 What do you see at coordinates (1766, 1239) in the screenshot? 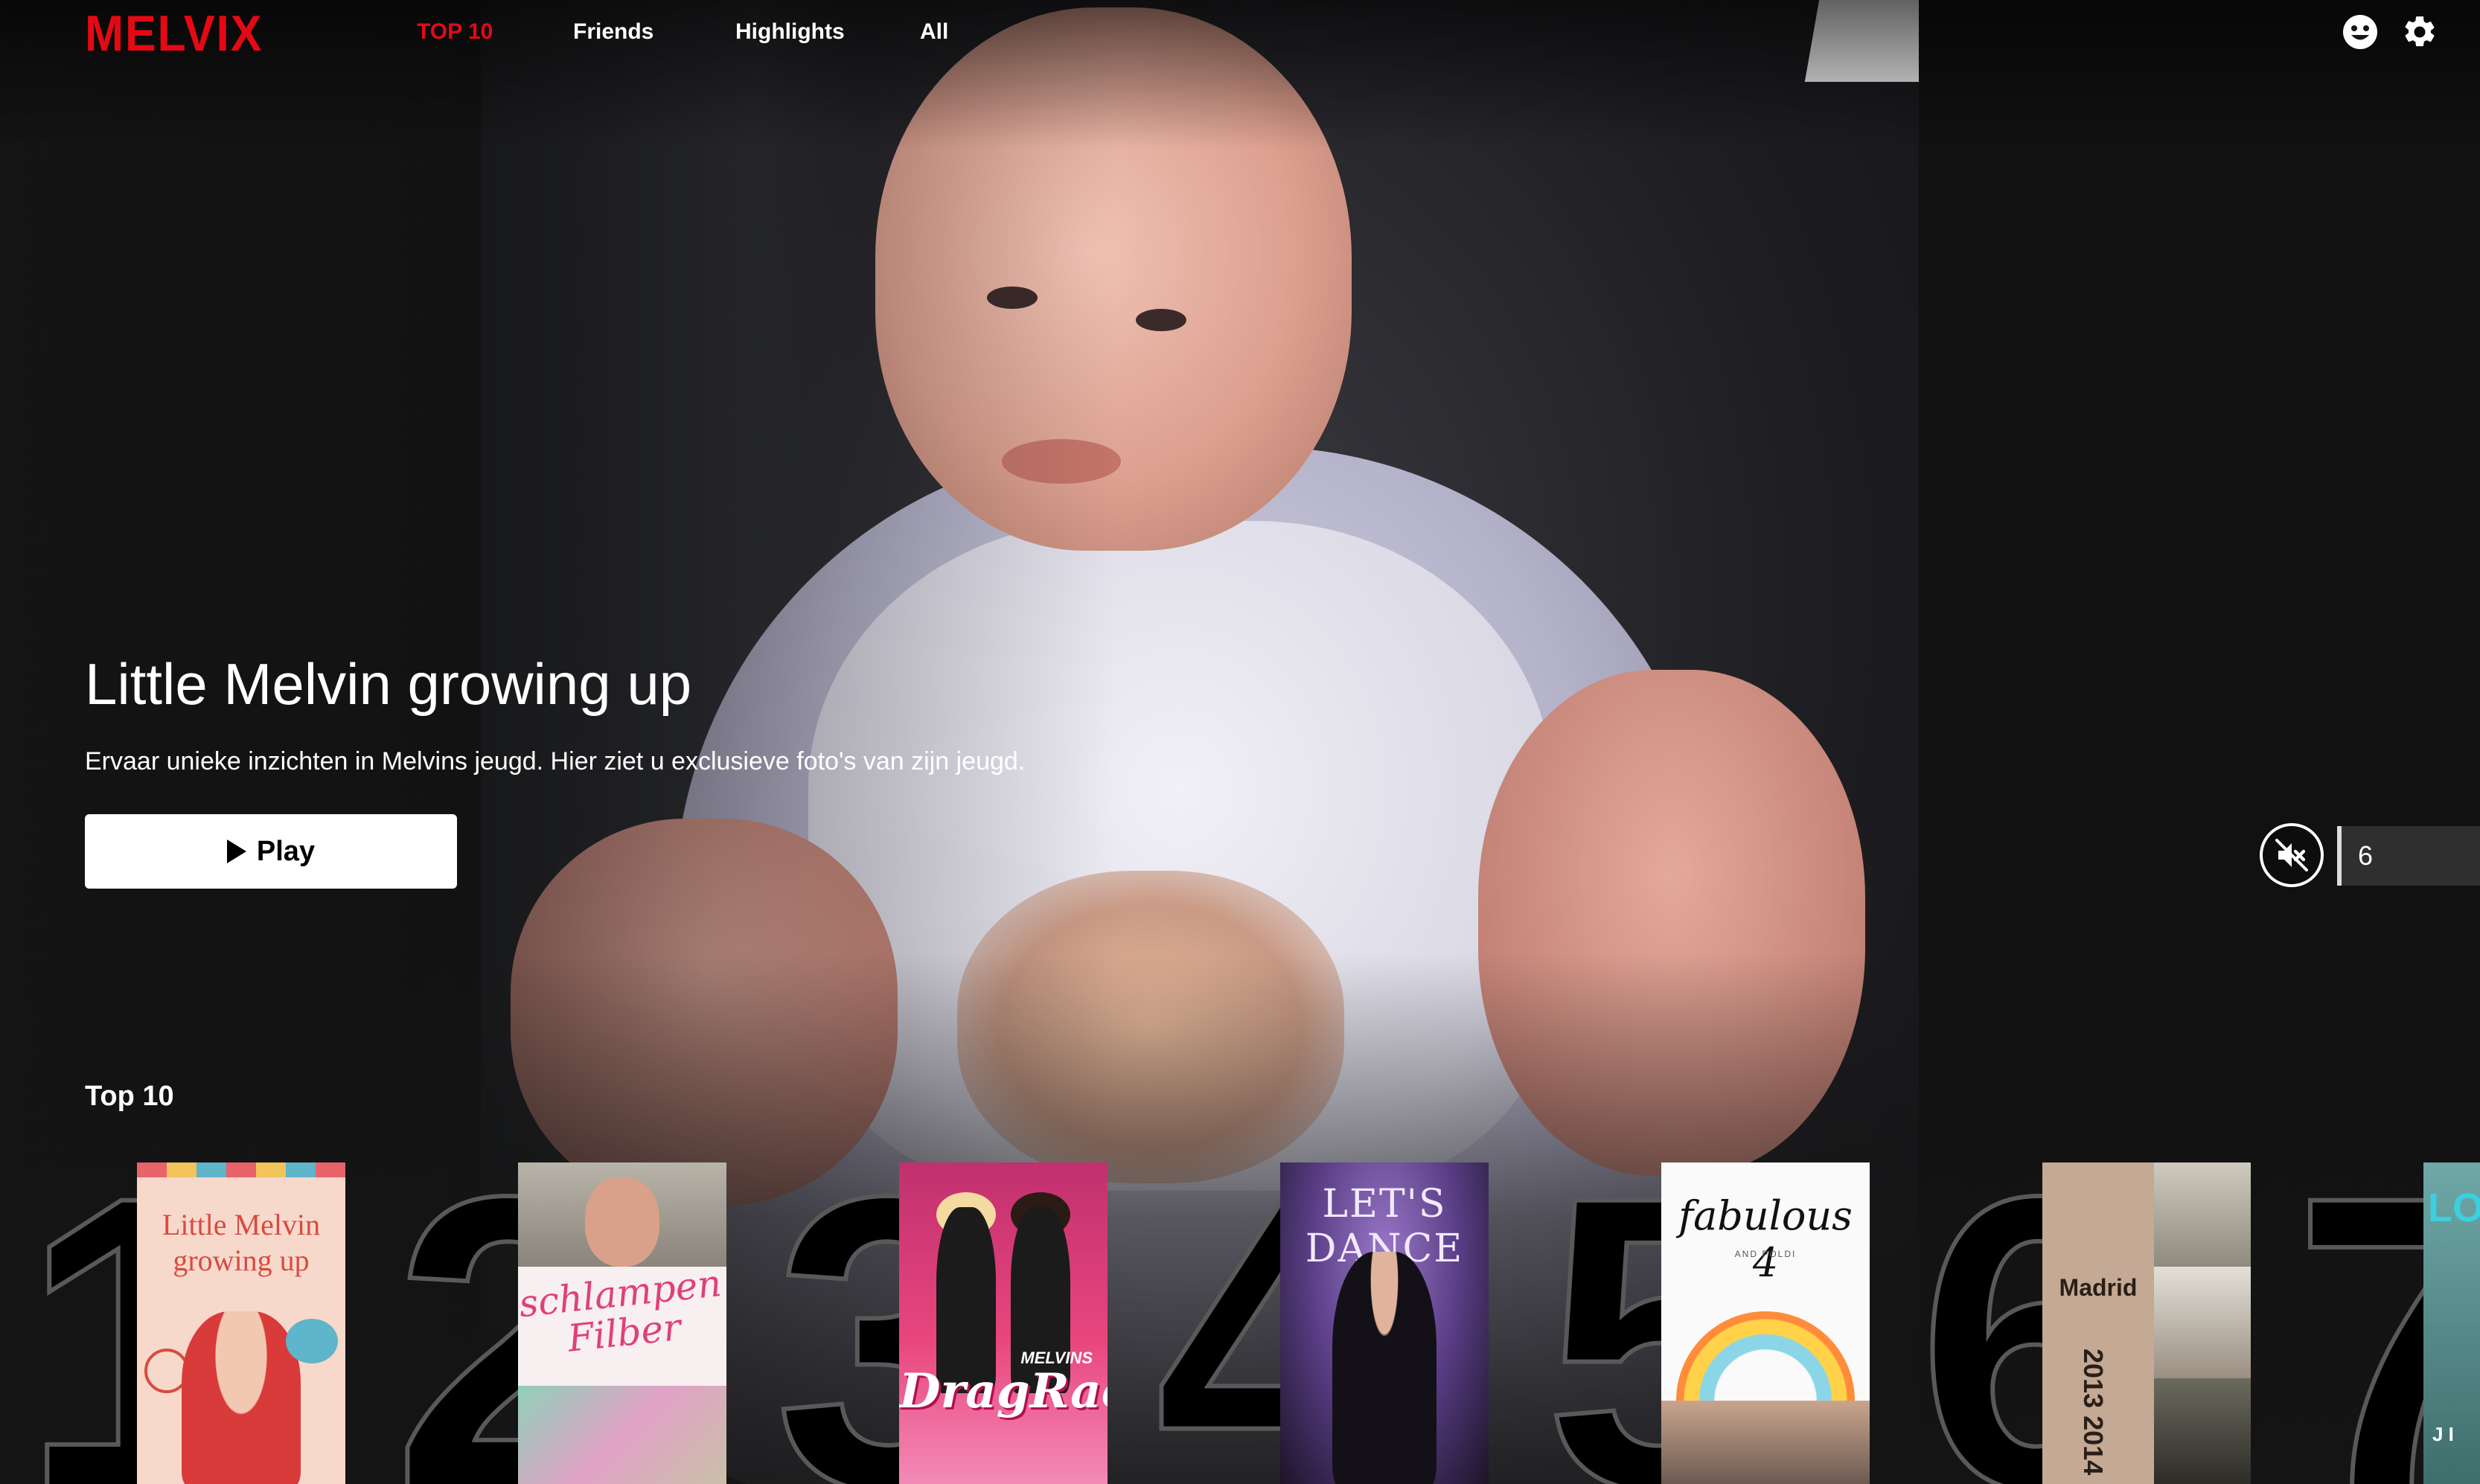
I see `poster-title: fabulous 4` at bounding box center [1766, 1239].